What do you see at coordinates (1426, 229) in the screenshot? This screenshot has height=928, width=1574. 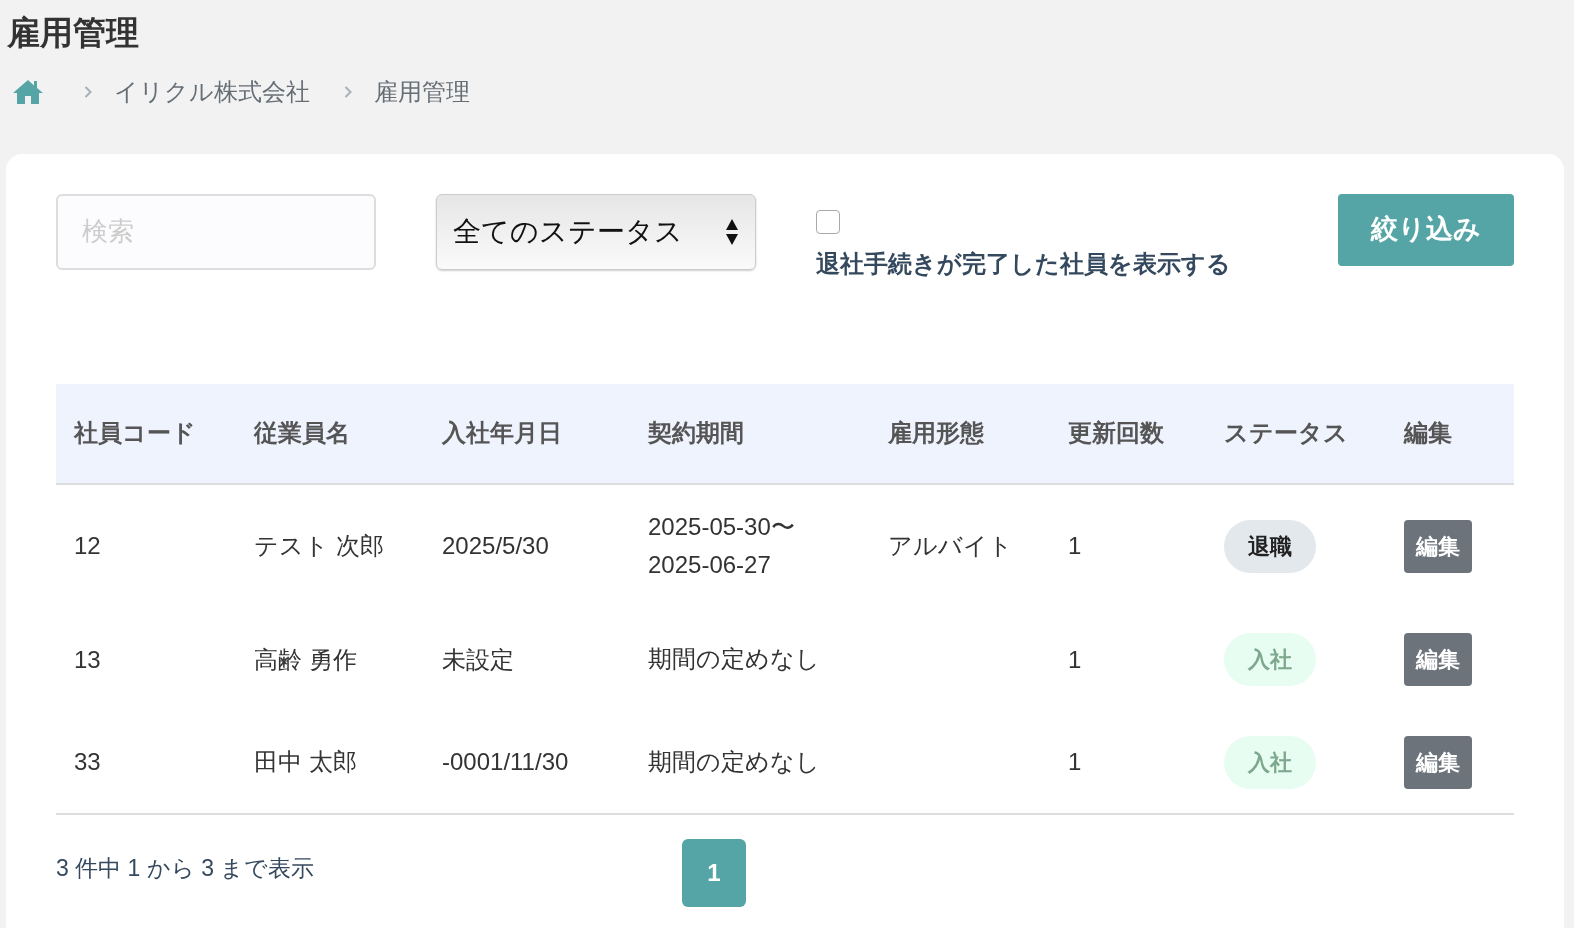 I see `filter-button: 絞り込み` at bounding box center [1426, 229].